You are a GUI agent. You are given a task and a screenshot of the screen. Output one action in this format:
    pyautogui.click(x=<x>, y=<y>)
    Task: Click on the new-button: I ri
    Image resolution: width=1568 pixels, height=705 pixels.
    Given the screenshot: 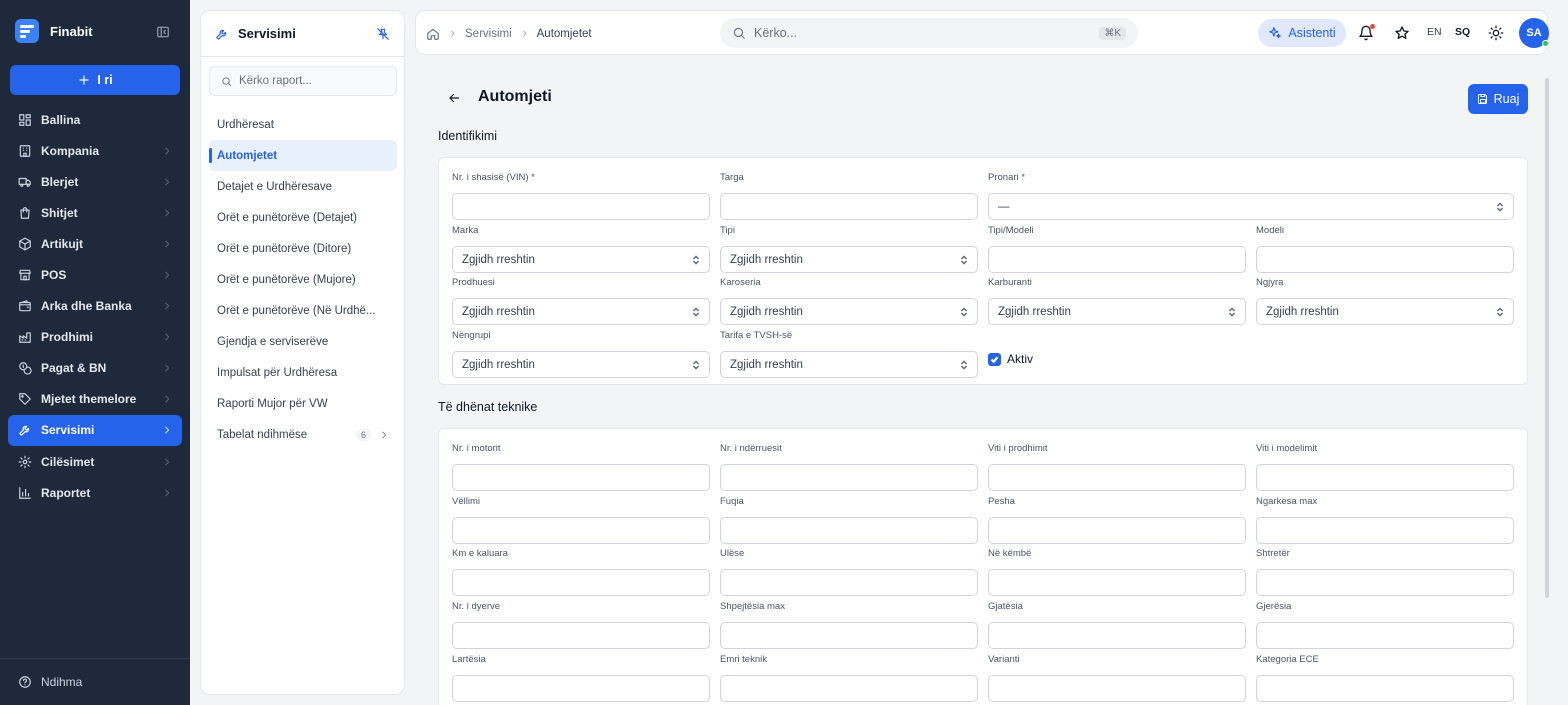 What is the action you would take?
    pyautogui.click(x=95, y=80)
    